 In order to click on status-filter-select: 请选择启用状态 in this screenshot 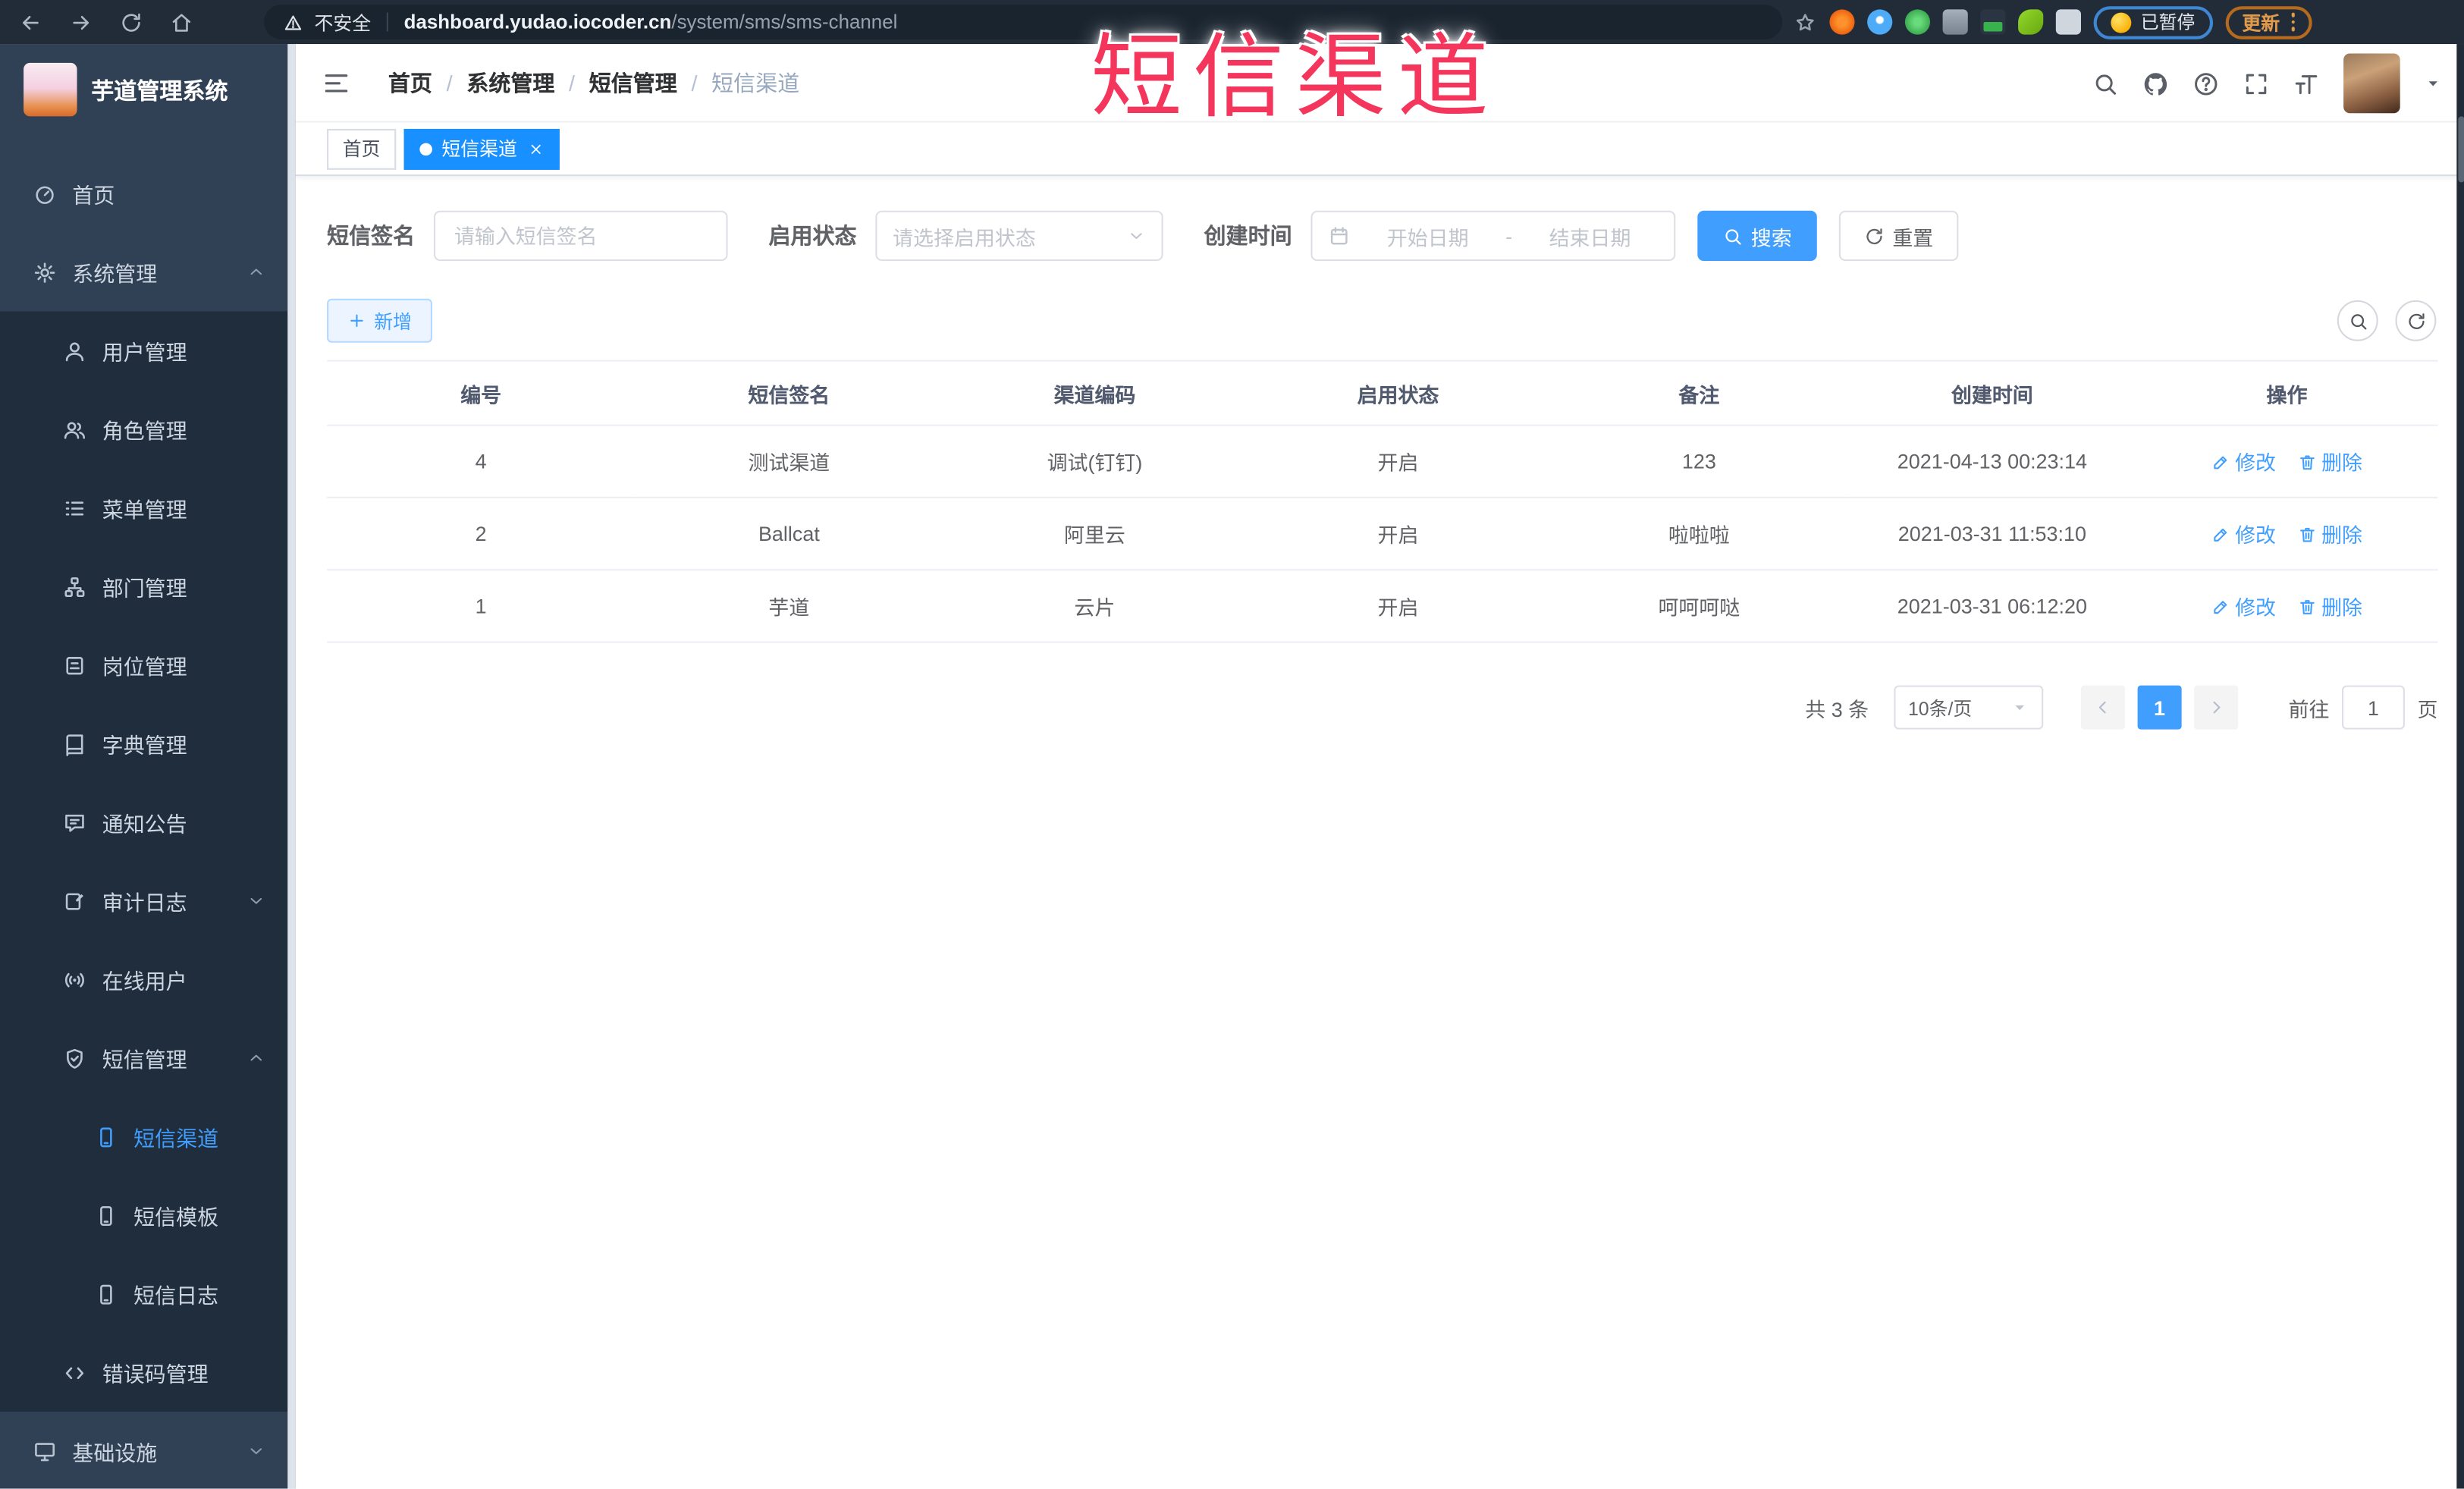, I will do `click(1019, 236)`.